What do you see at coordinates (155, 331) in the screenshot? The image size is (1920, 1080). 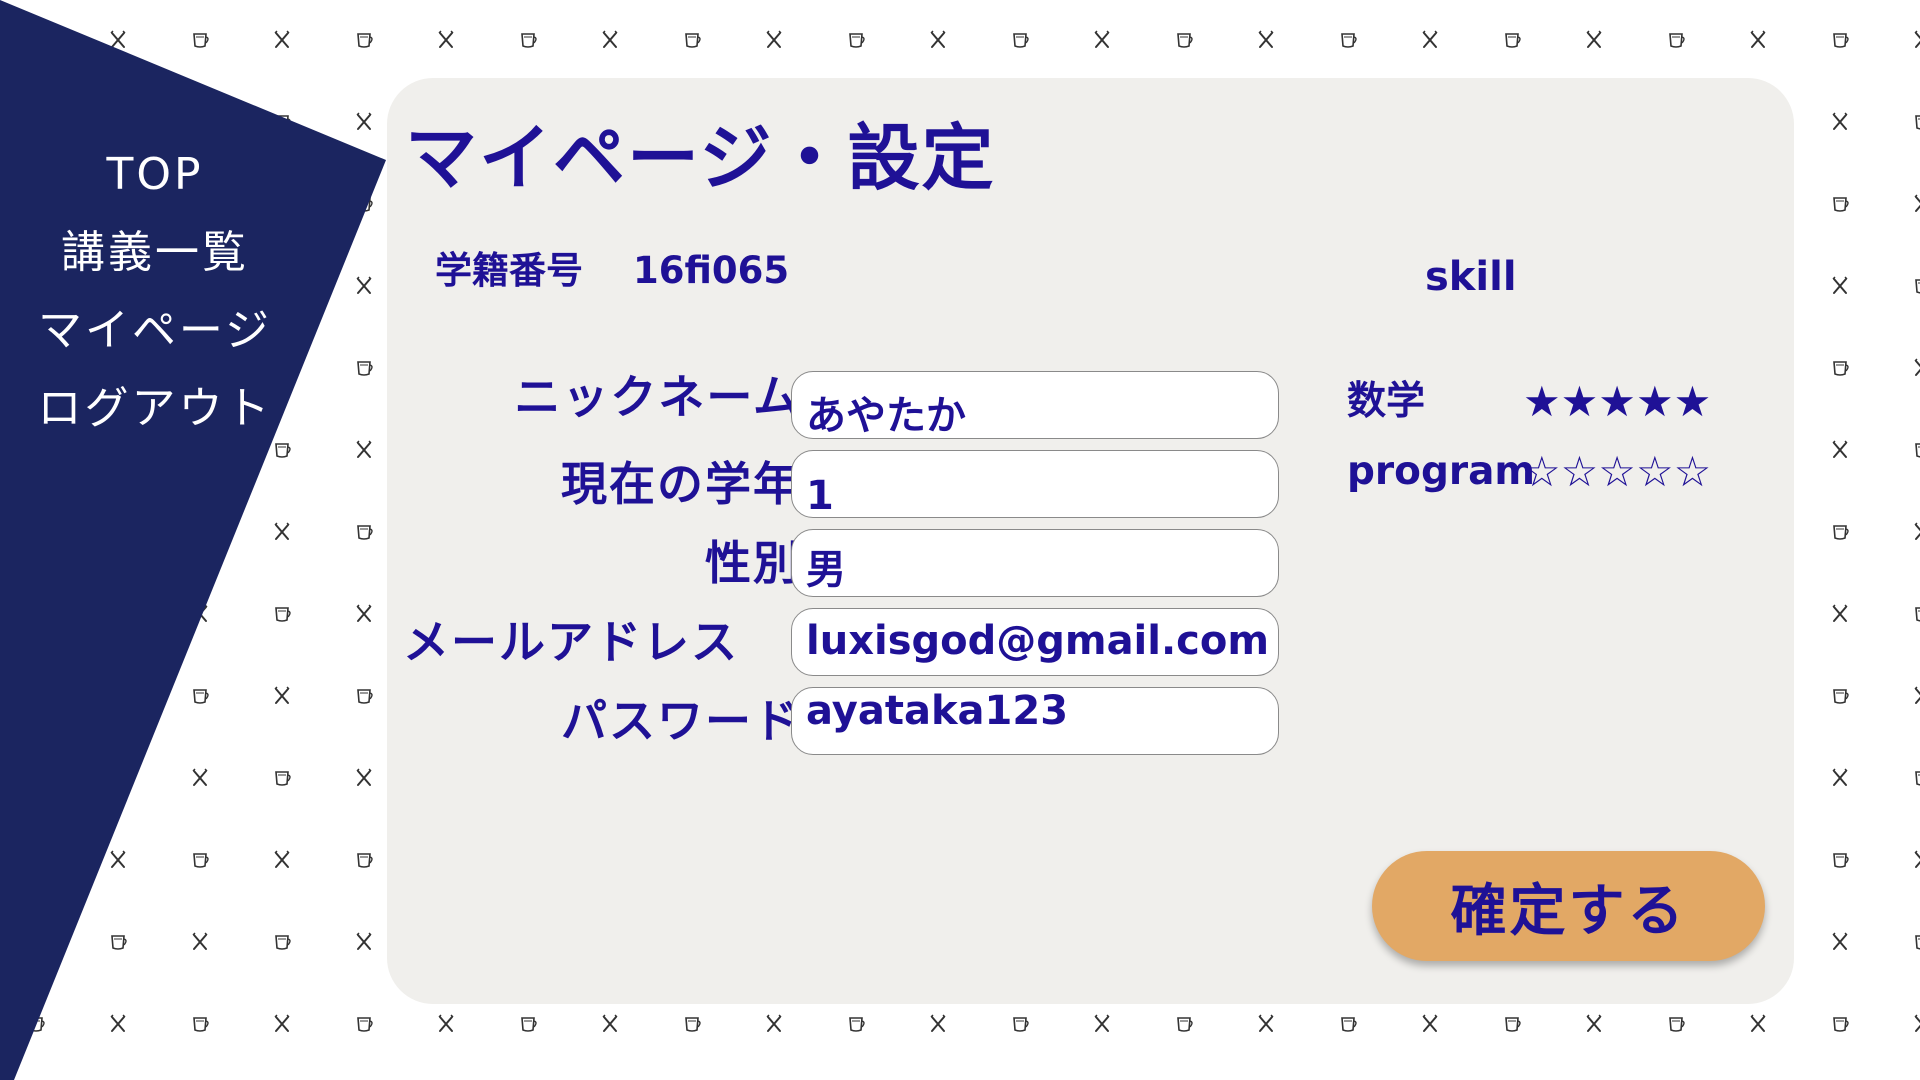 I see `nav-mypage: マイページ` at bounding box center [155, 331].